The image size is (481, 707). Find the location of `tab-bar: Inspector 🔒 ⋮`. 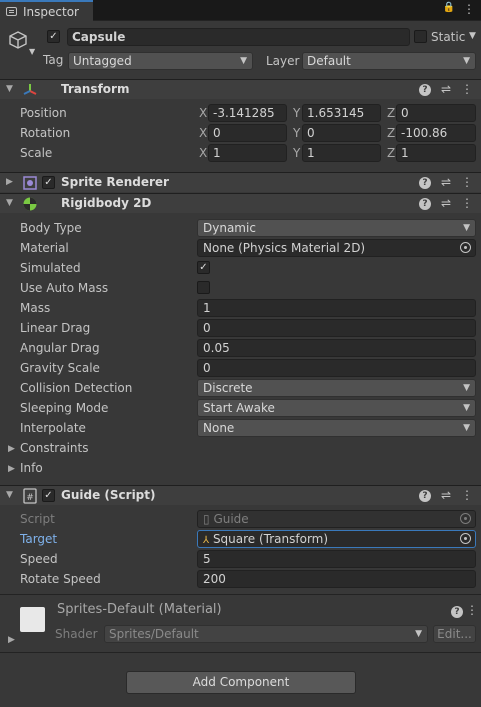

tab-bar: Inspector 🔒 ⋮ is located at coordinates (240, 10).